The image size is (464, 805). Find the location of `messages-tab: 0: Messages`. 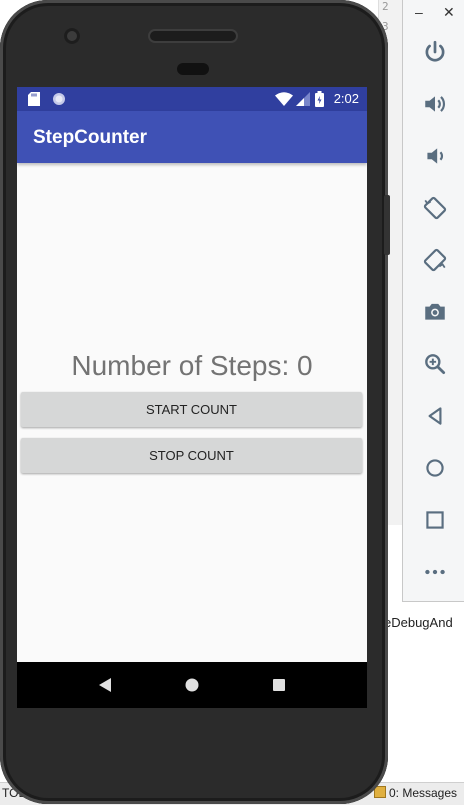

messages-tab: 0: Messages is located at coordinates (415, 793).